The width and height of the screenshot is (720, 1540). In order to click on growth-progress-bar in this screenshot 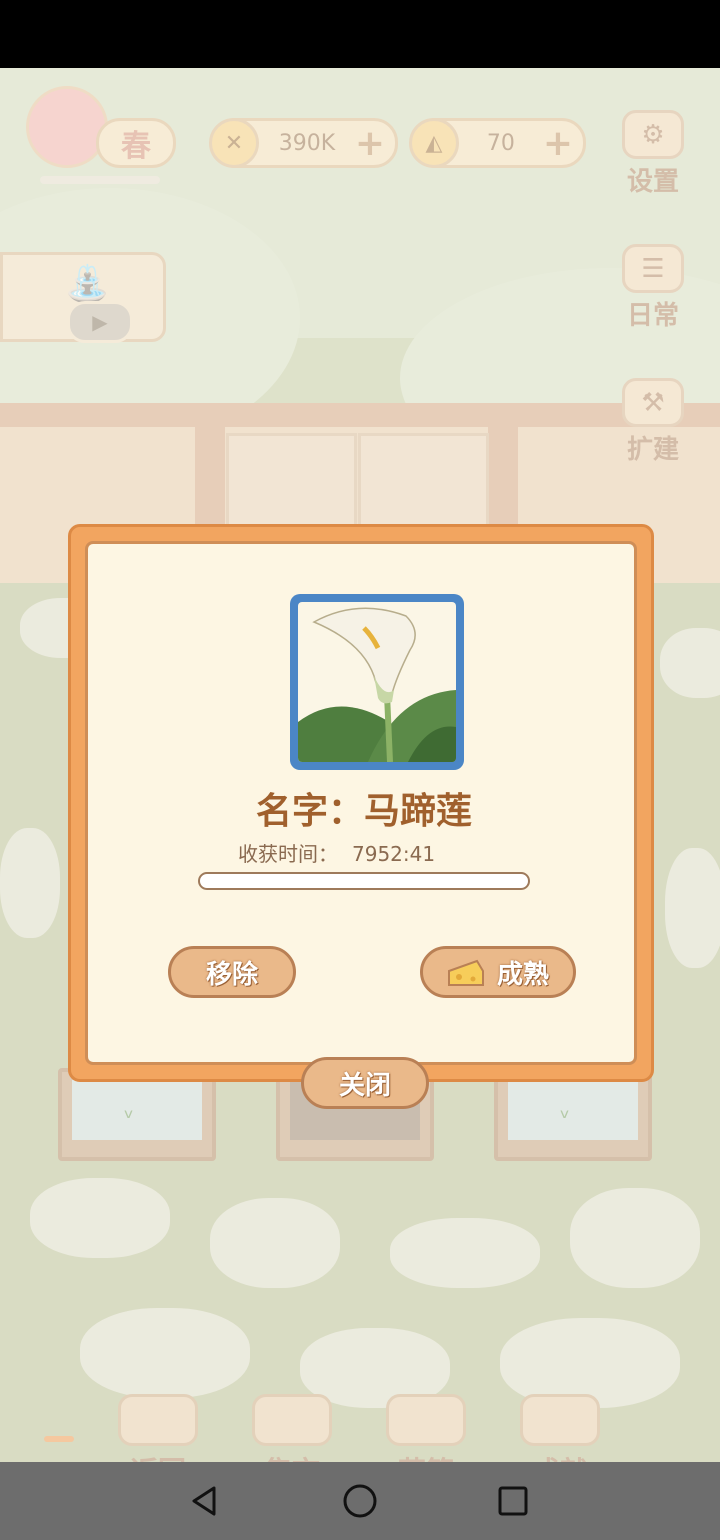, I will do `click(364, 881)`.